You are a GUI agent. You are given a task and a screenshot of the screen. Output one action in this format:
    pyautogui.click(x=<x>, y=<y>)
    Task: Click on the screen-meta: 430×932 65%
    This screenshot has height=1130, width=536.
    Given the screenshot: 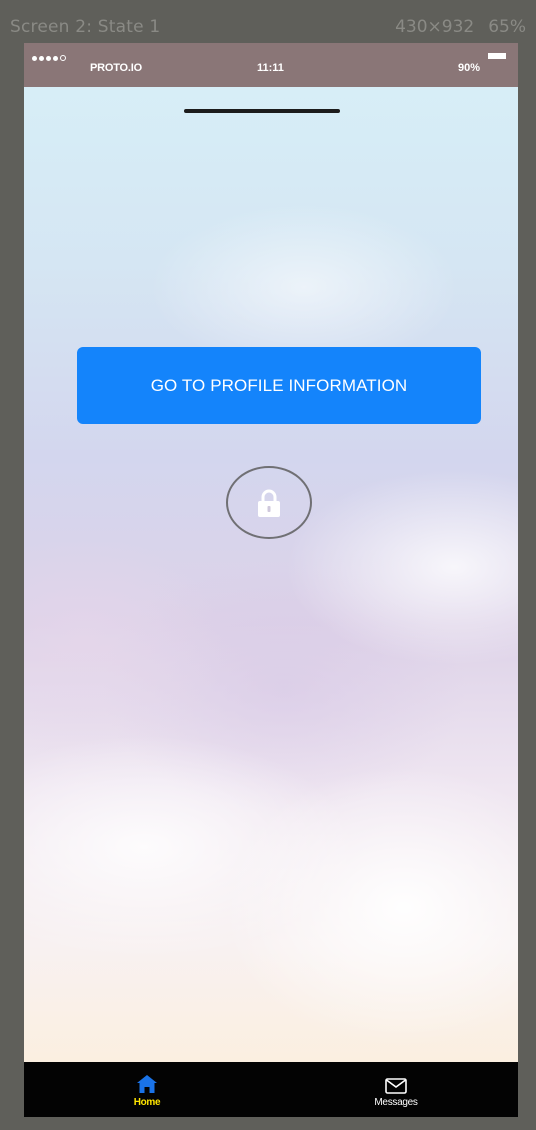 What is the action you would take?
    pyautogui.click(x=460, y=27)
    